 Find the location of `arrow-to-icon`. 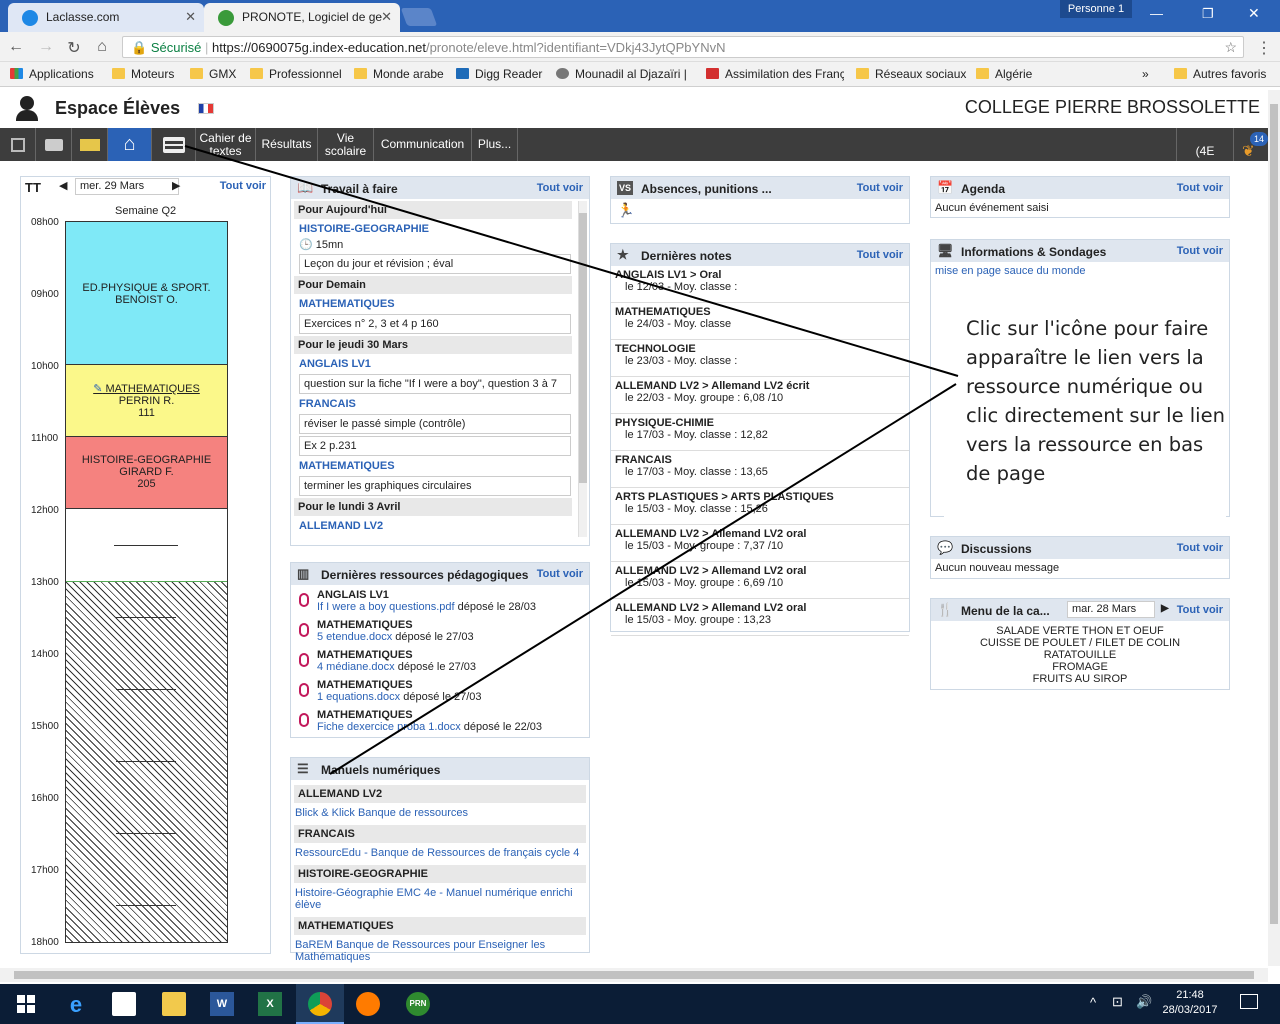

arrow-to-icon is located at coordinates (571, 261).